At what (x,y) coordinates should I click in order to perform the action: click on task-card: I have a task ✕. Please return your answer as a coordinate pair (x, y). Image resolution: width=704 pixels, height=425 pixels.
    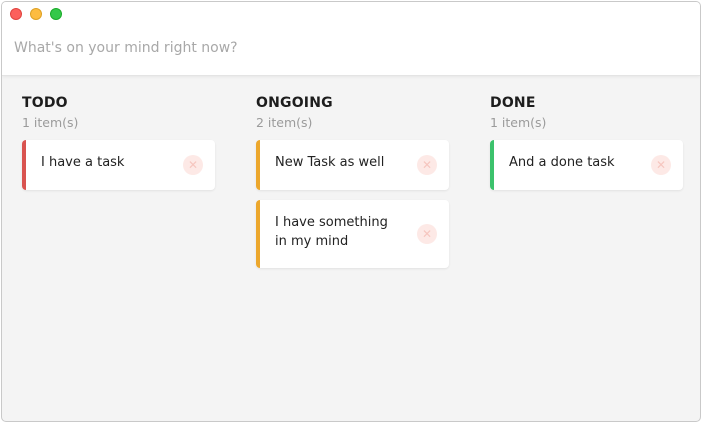
    Looking at the image, I should click on (118, 165).